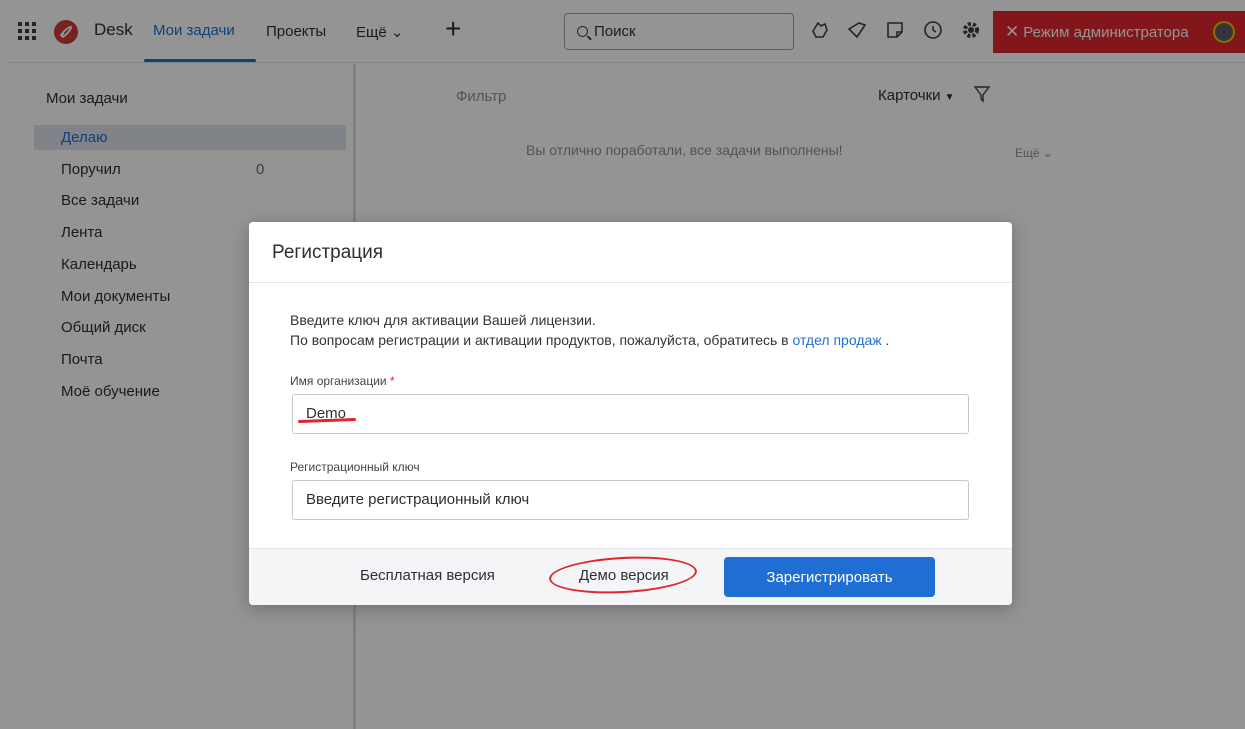  What do you see at coordinates (392, 381) in the screenshot?
I see `required-mark: *` at bounding box center [392, 381].